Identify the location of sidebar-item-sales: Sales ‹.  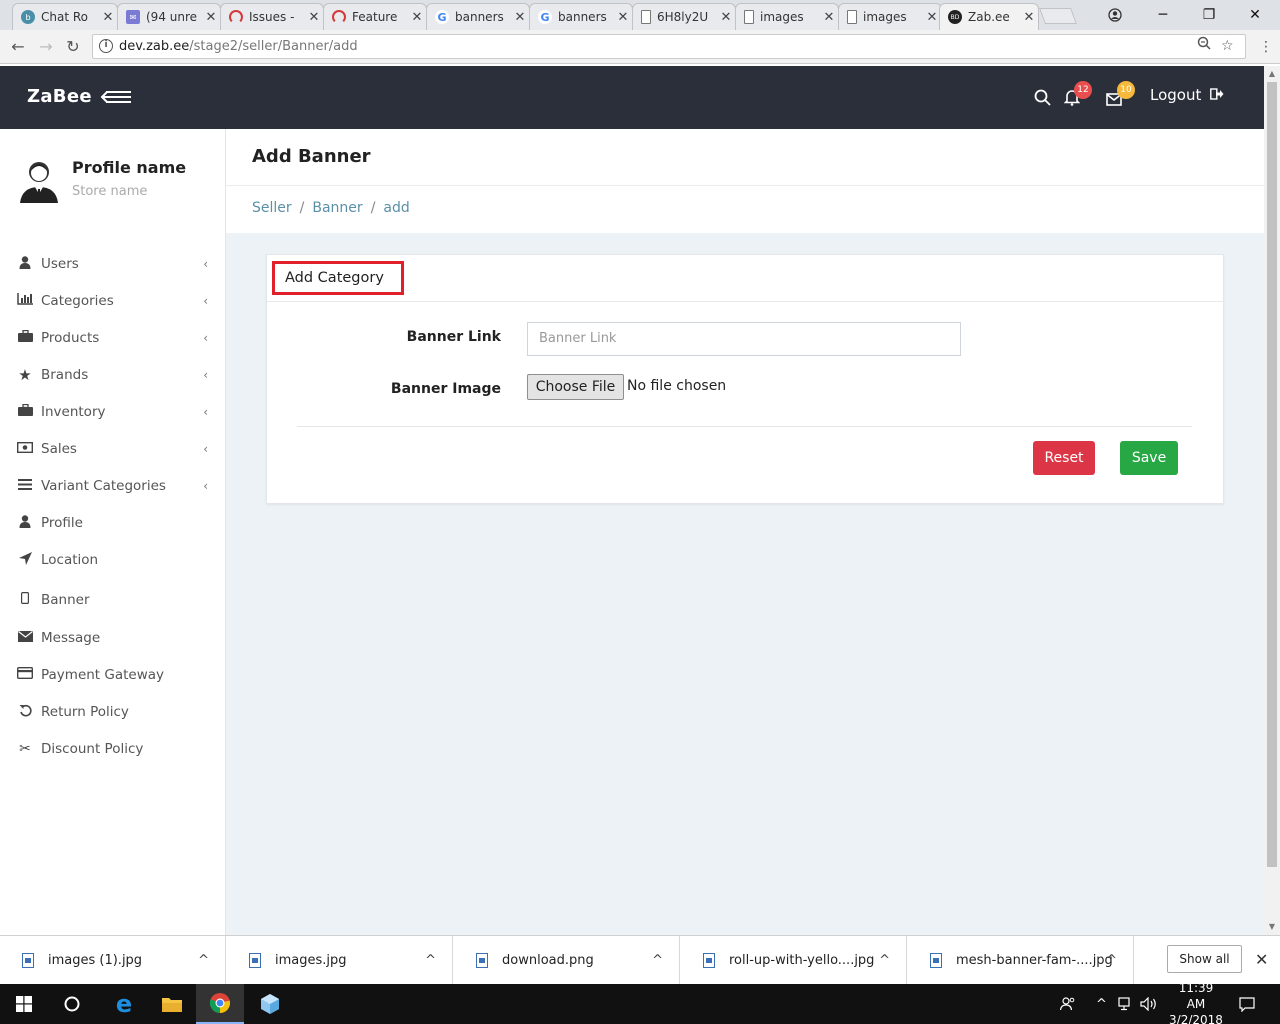
(113, 449).